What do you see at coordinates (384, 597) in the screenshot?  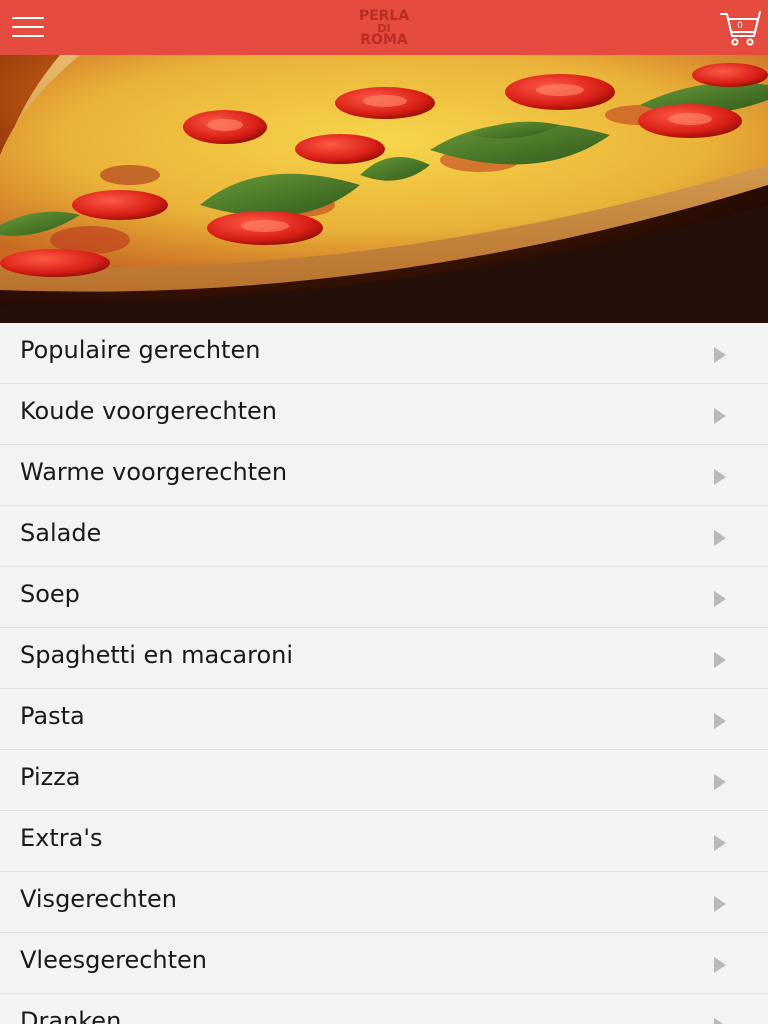 I see `category-row: Soep` at bounding box center [384, 597].